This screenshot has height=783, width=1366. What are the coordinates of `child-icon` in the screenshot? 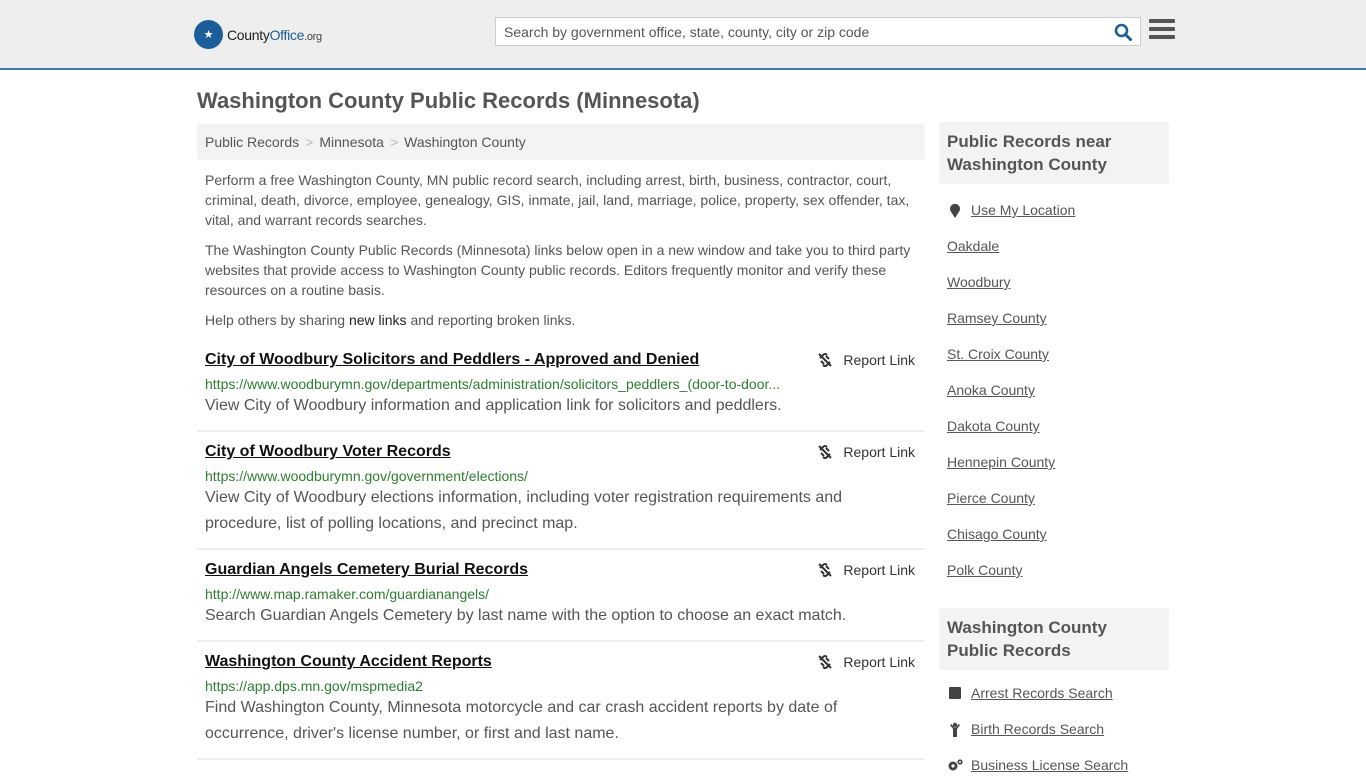 It's located at (955, 729).